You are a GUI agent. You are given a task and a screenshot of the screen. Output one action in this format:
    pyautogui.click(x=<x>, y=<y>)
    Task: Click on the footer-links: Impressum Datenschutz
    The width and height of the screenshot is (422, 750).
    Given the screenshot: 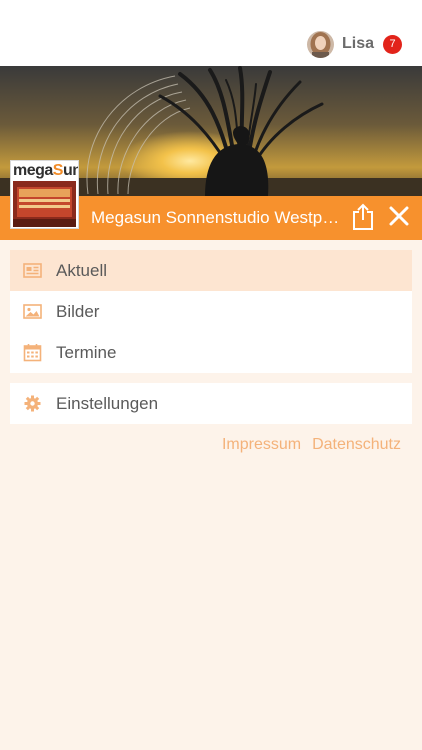 What is the action you would take?
    pyautogui.click(x=311, y=445)
    